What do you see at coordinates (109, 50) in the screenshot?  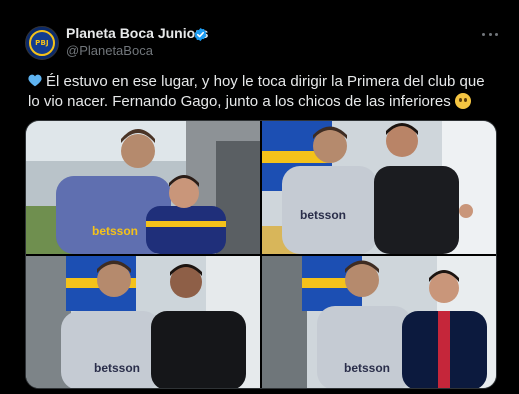 I see `author-handle: @PlanetaBoca` at bounding box center [109, 50].